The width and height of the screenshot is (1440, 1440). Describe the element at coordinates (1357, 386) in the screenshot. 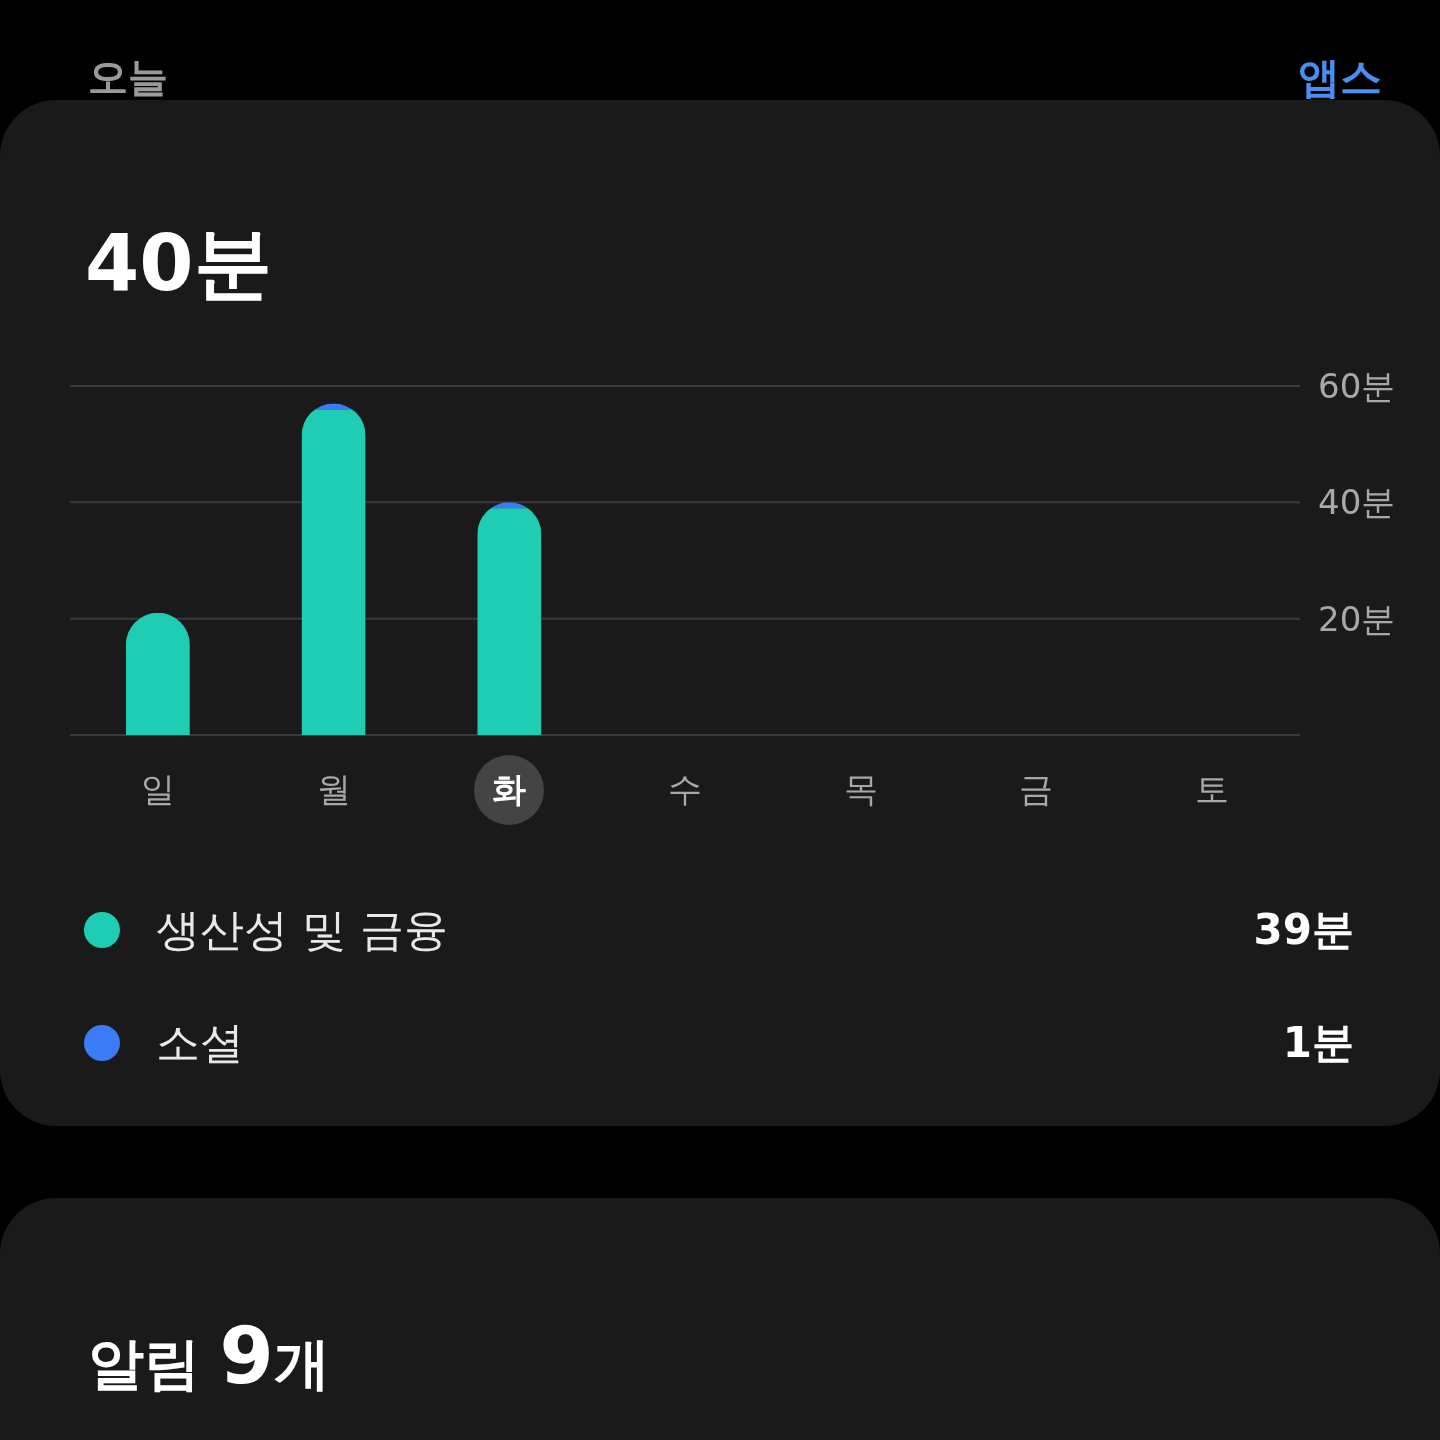

I see `axis-label: 60분` at that location.